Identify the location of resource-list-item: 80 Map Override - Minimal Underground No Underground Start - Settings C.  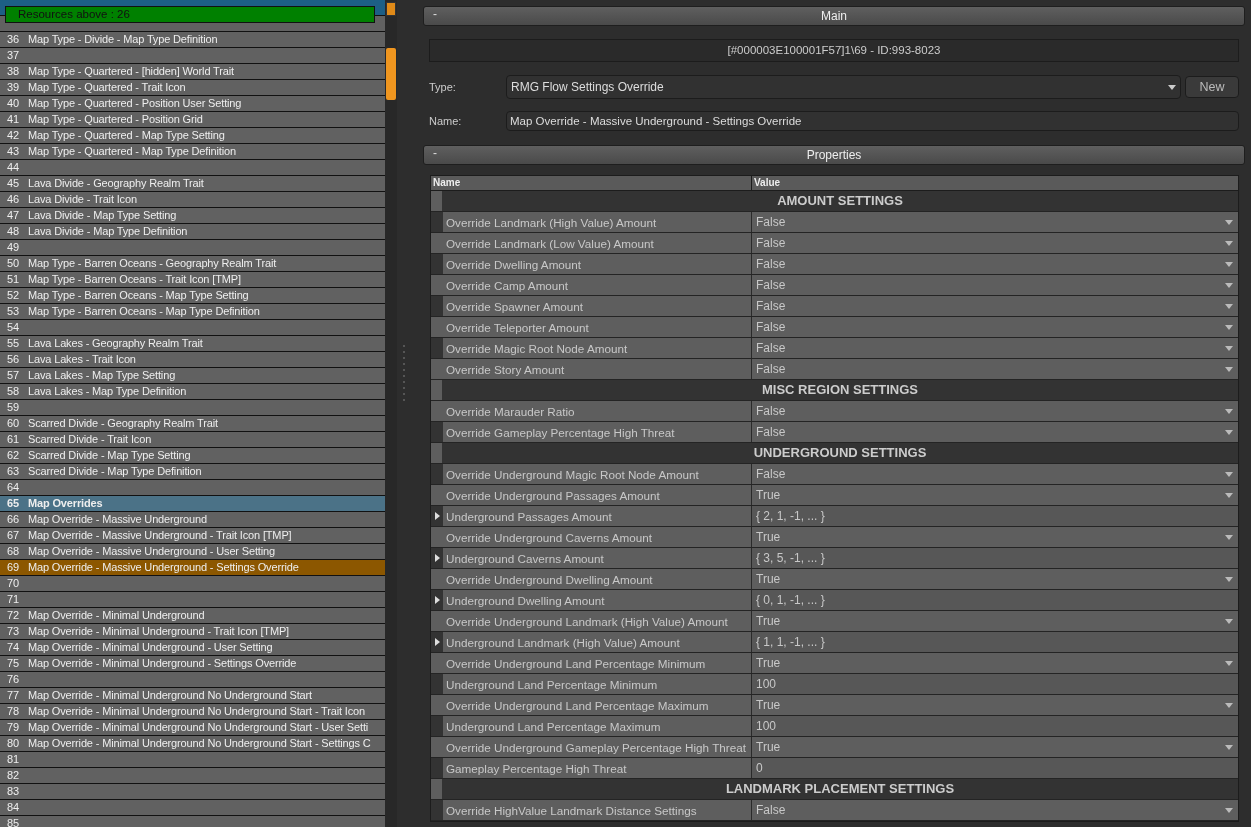
(192, 744).